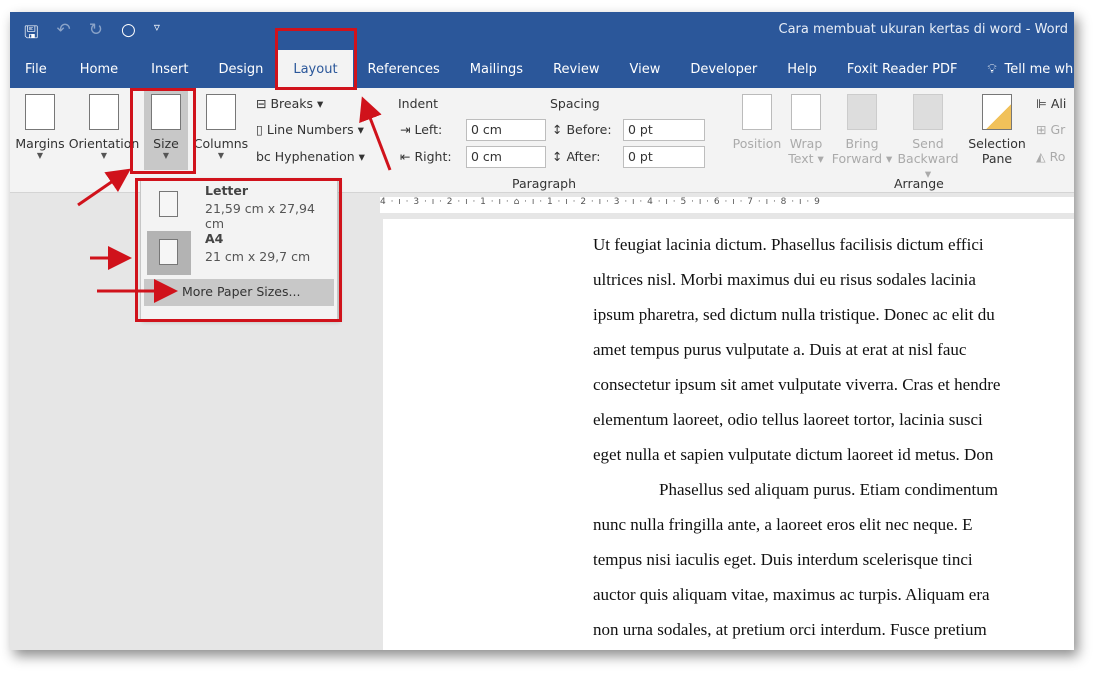 The height and width of the screenshot is (678, 1098). Describe the element at coordinates (375, 133) in the screenshot. I see `arrow-to-layout` at that location.